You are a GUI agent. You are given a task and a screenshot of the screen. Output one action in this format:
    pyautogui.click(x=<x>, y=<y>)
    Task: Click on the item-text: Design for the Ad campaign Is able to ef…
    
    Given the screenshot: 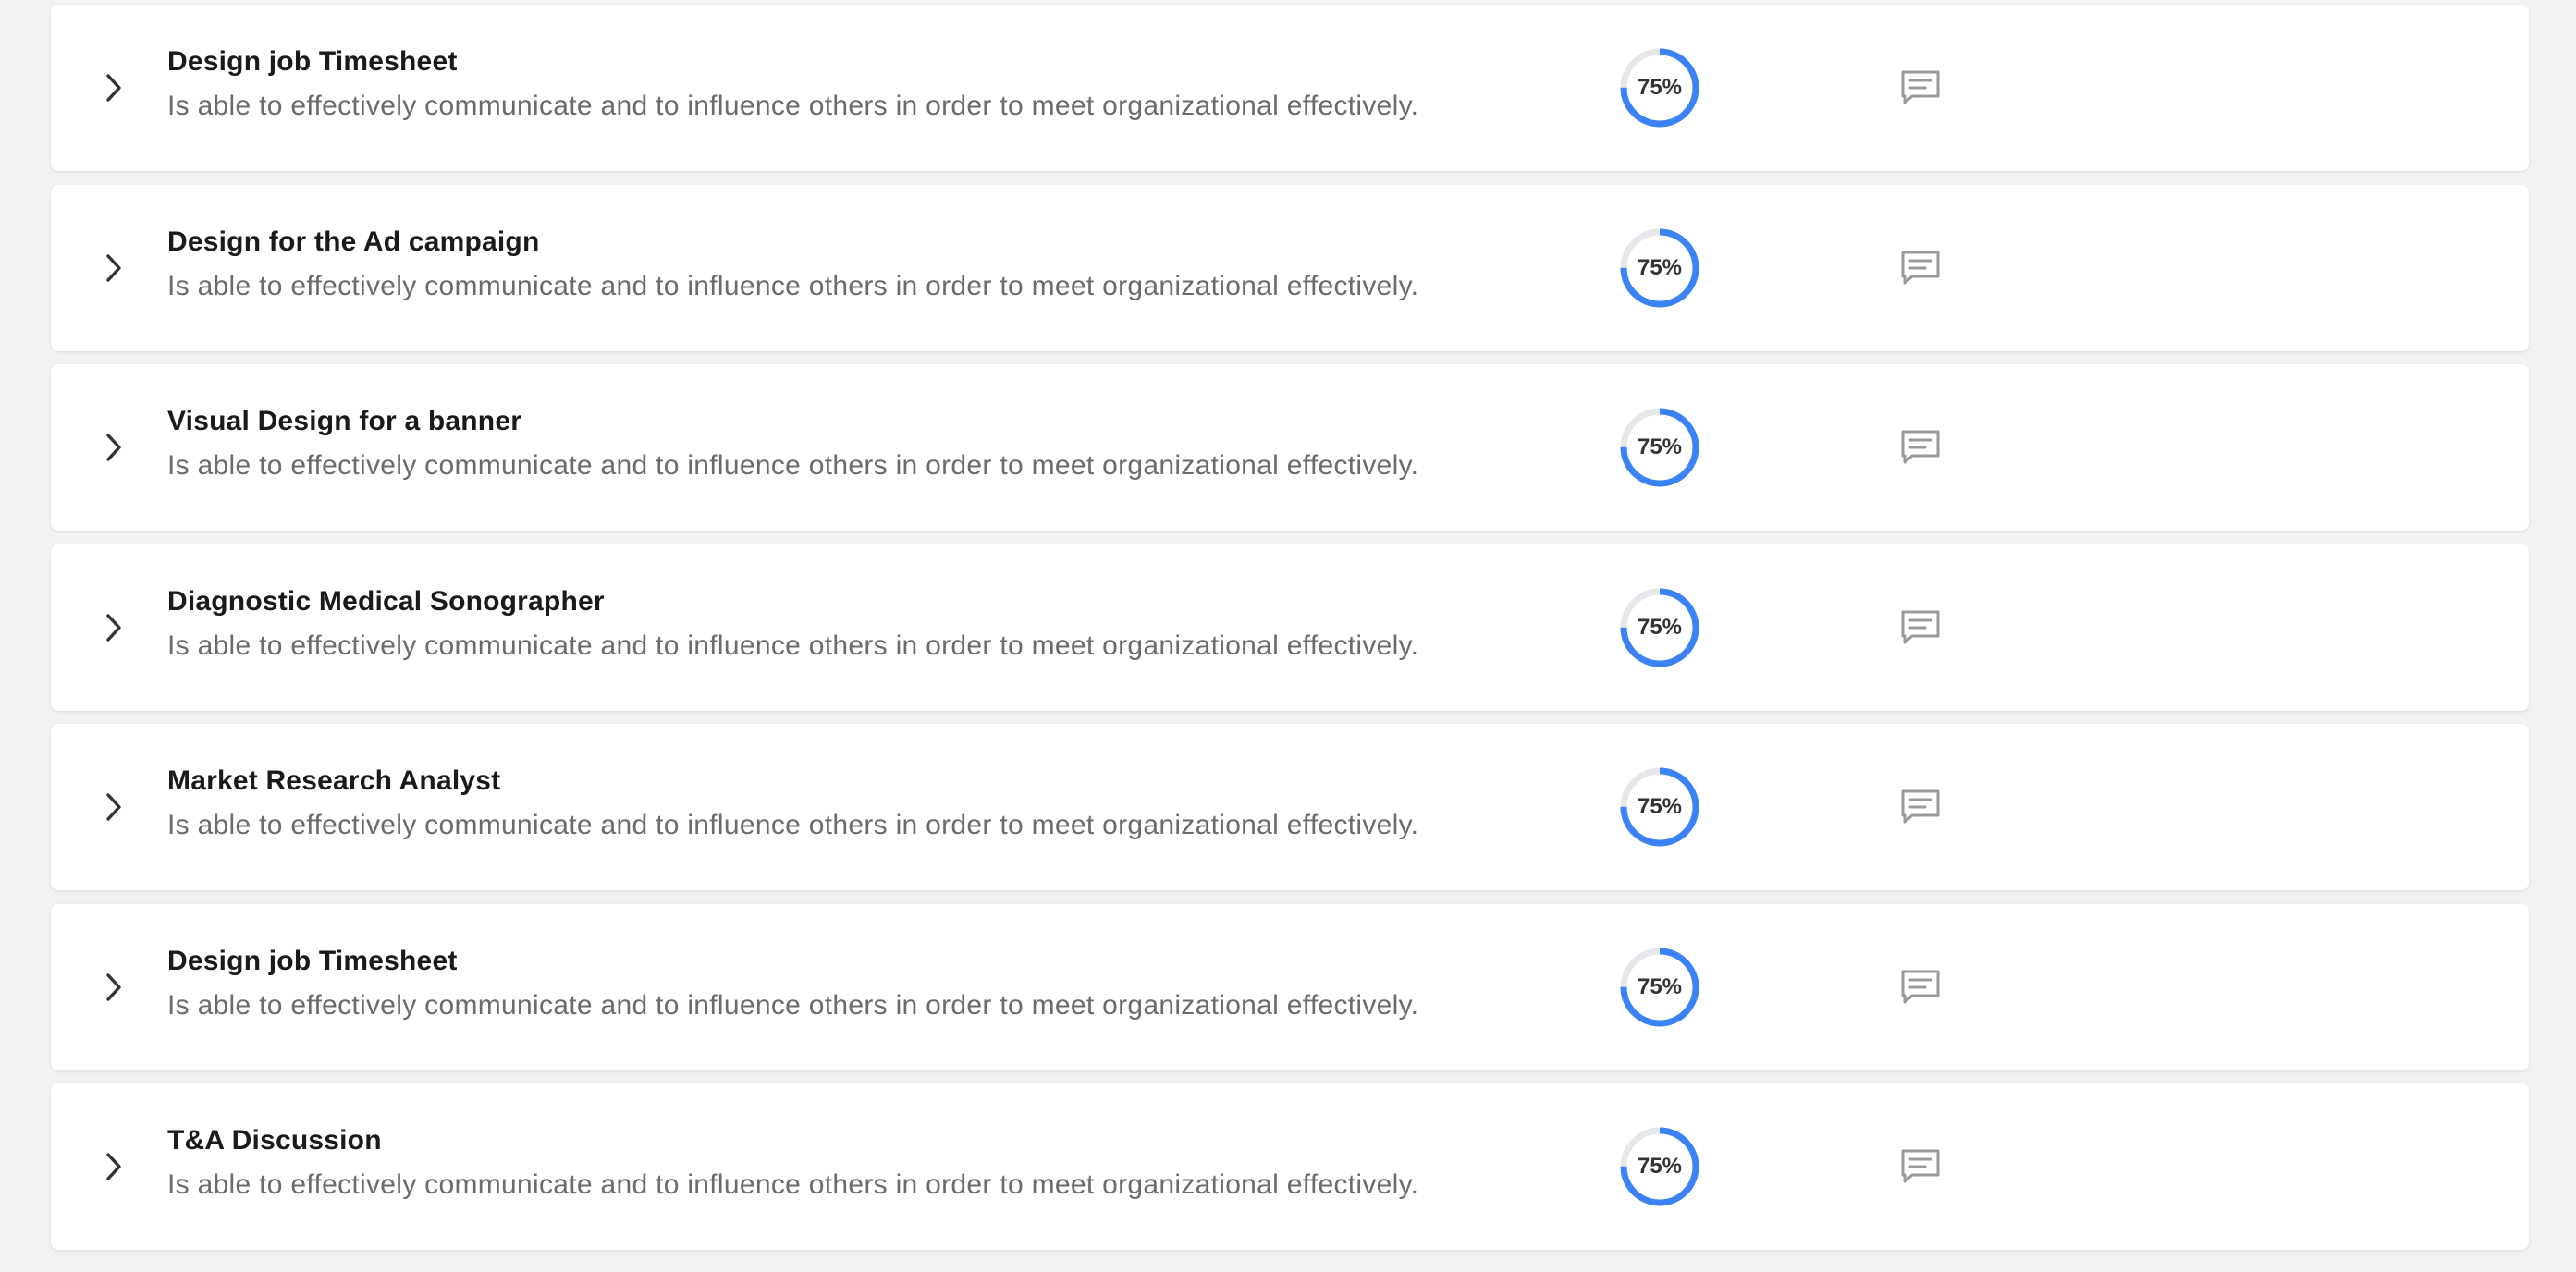 What is the action you would take?
    pyautogui.click(x=889, y=264)
    